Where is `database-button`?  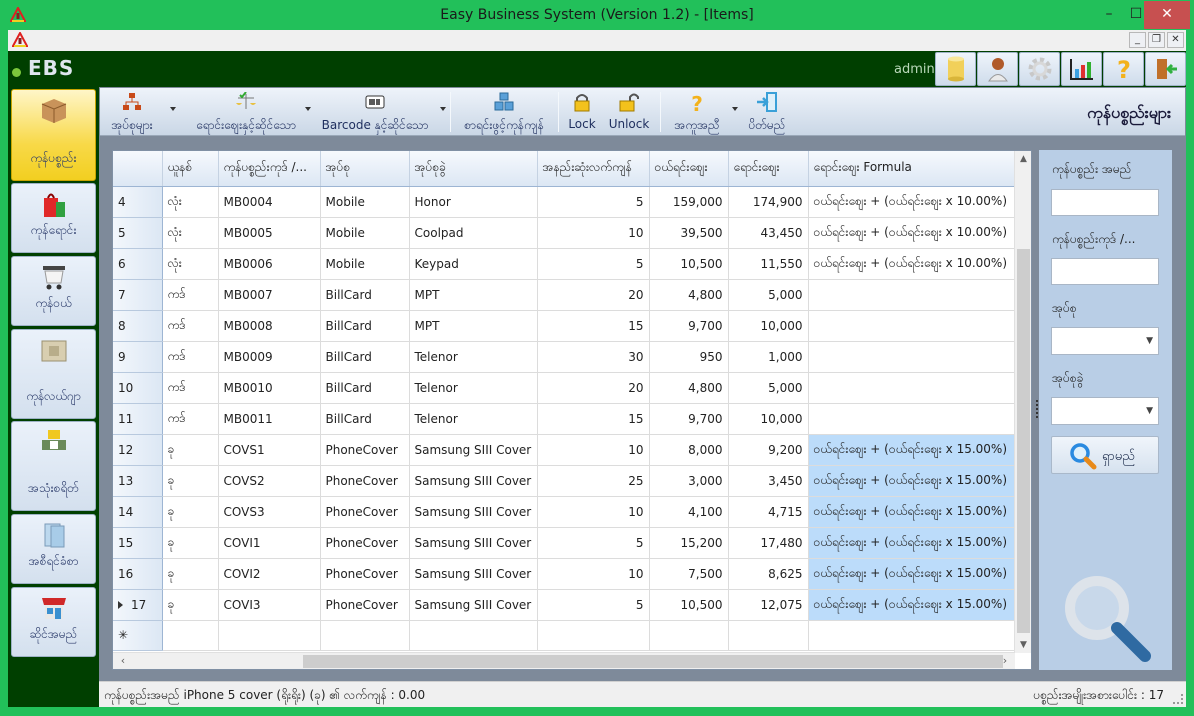 database-button is located at coordinates (955, 69).